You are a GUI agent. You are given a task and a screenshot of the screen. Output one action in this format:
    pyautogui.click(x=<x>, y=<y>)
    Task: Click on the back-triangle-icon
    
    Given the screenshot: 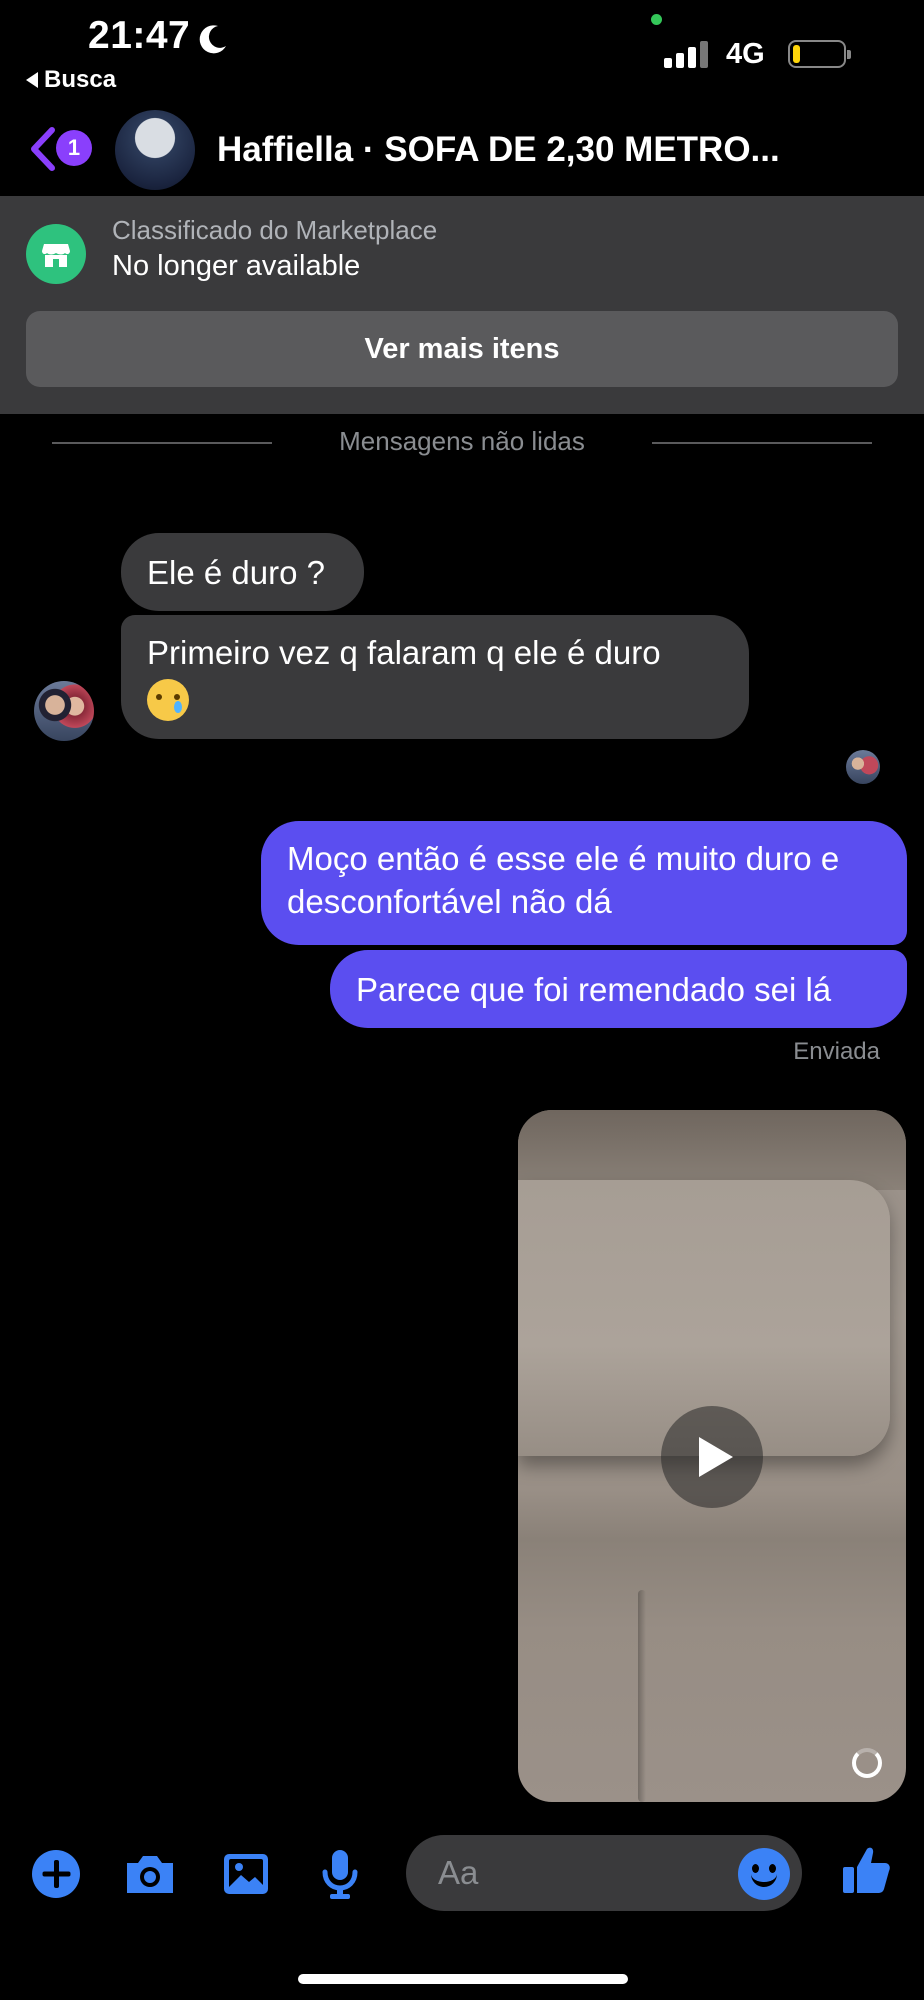 What is the action you would take?
    pyautogui.click(x=32, y=80)
    